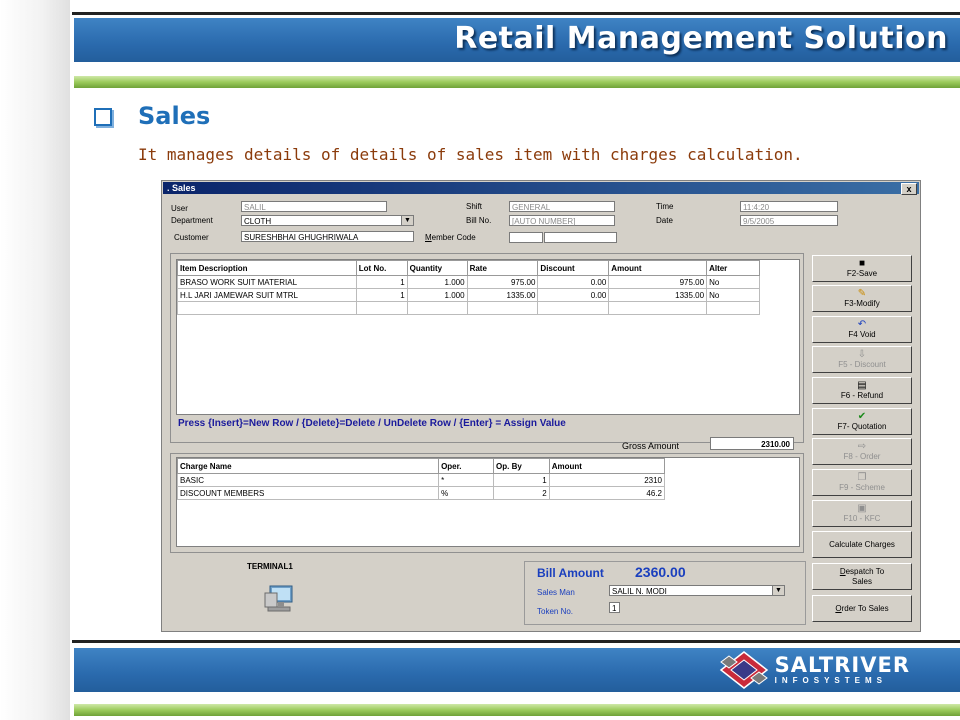 This screenshot has width=960, height=720. Describe the element at coordinates (521, 480) in the screenshot. I see `op-by-cell: 1` at that location.